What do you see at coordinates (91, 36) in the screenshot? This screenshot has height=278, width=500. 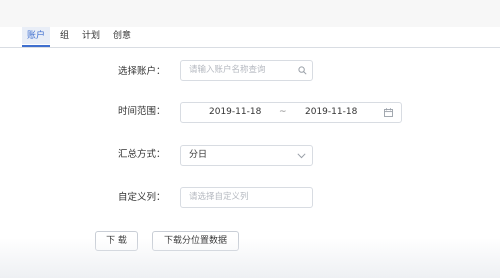 I see `tab-plan: 计划` at bounding box center [91, 36].